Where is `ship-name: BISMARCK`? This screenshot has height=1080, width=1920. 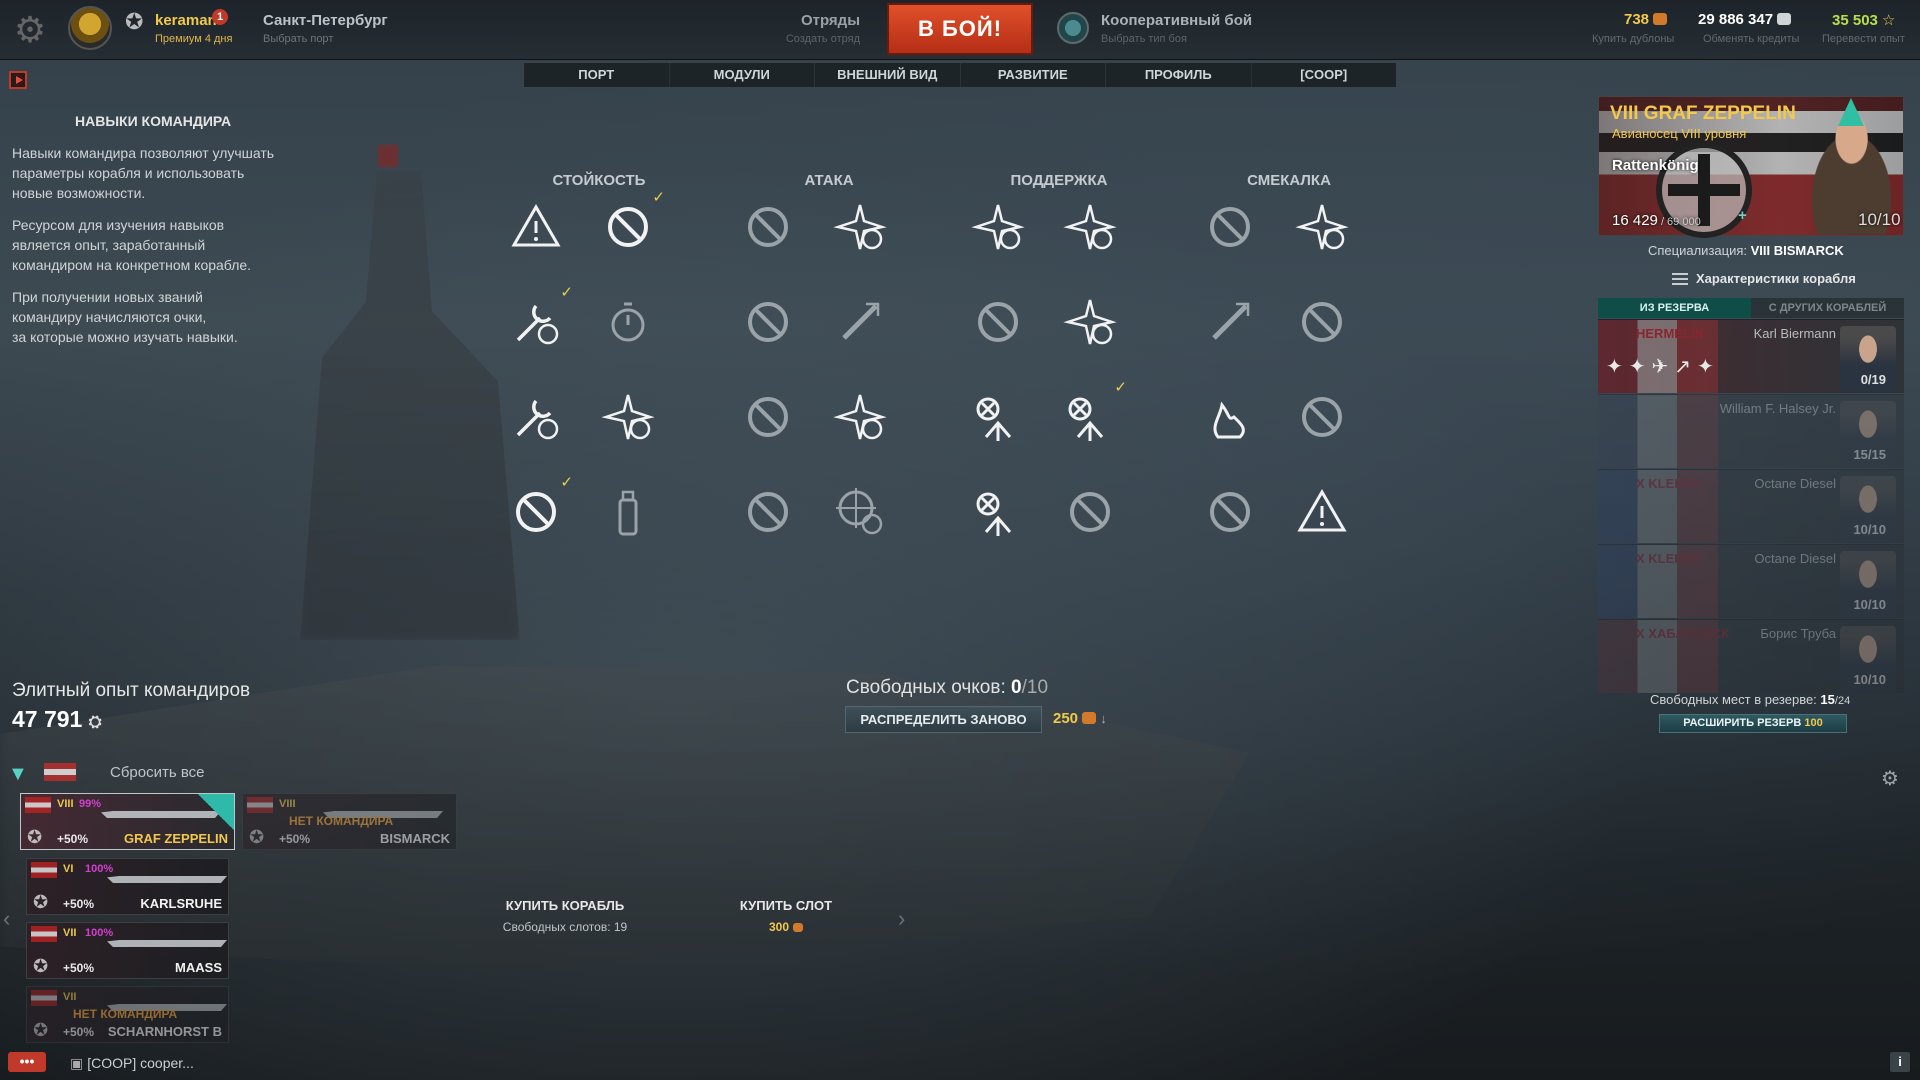 ship-name: BISMARCK is located at coordinates (414, 838).